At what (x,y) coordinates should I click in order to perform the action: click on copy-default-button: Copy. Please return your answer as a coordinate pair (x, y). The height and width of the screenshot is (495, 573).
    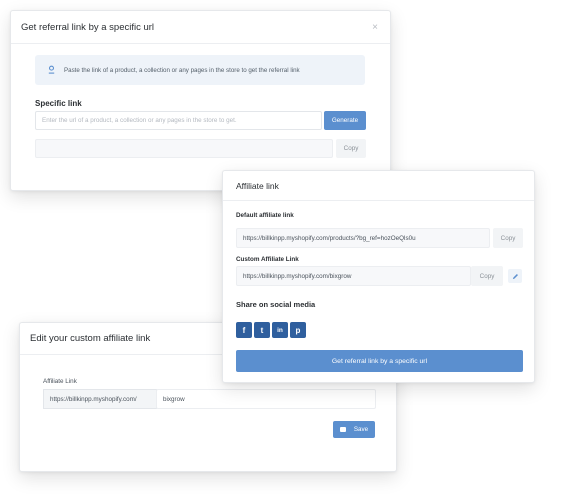
    Looking at the image, I should click on (508, 238).